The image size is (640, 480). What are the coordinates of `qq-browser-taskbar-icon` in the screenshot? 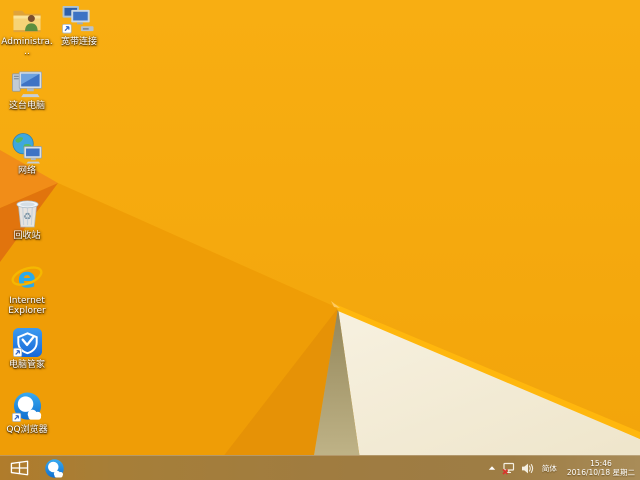 It's located at (54, 468).